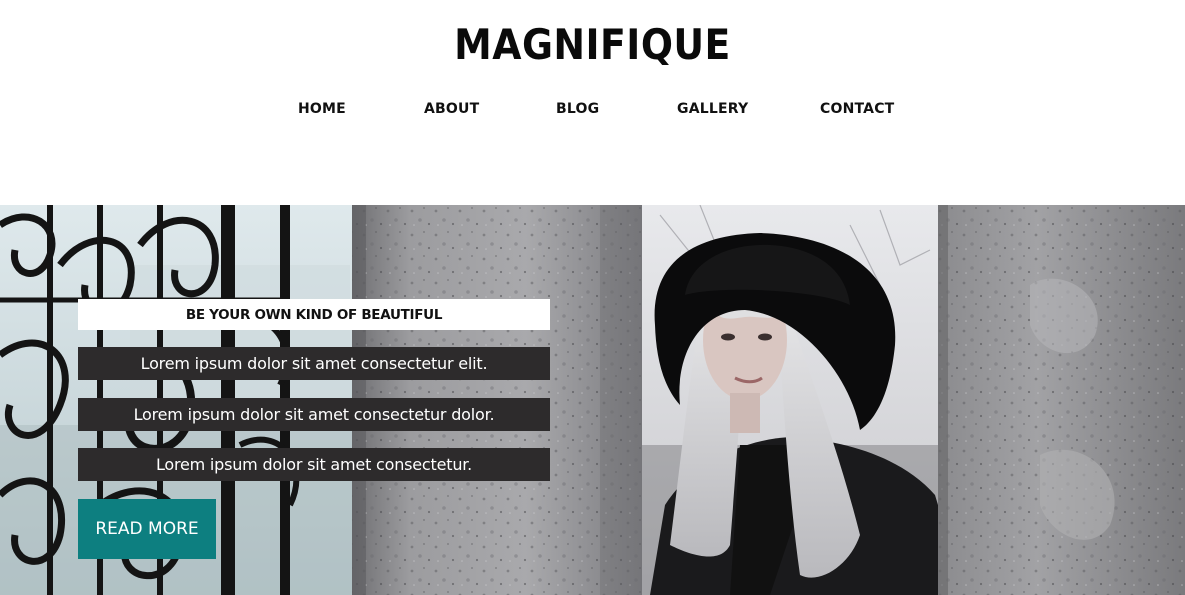 The width and height of the screenshot is (1185, 595). I want to click on site-logo: MAGNIFIQUE, so click(592, 44).